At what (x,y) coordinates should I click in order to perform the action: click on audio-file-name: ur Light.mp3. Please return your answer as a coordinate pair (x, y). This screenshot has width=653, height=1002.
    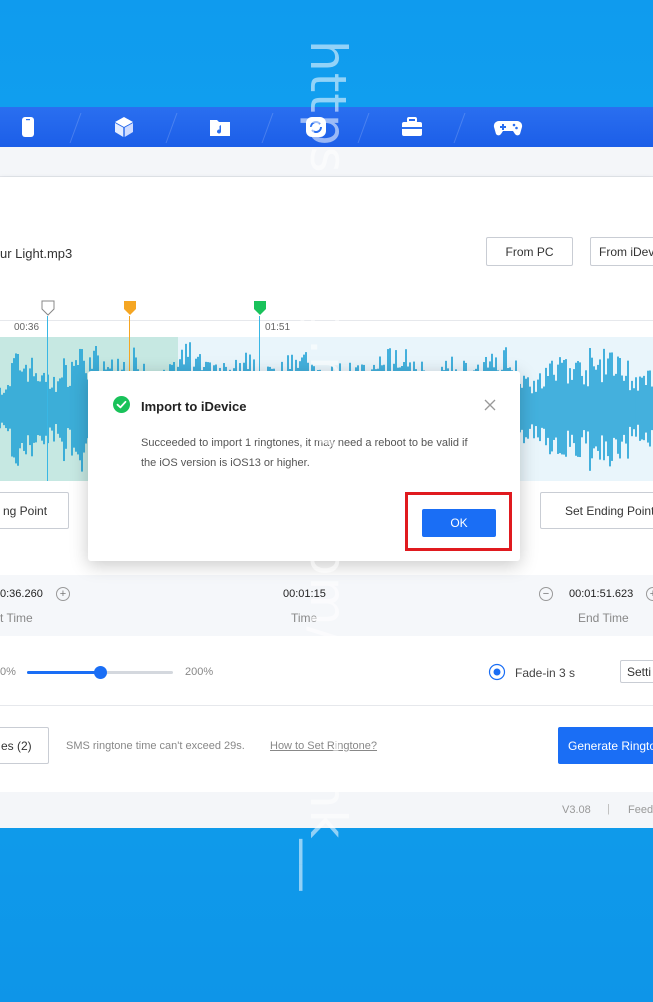
    Looking at the image, I should click on (36, 253).